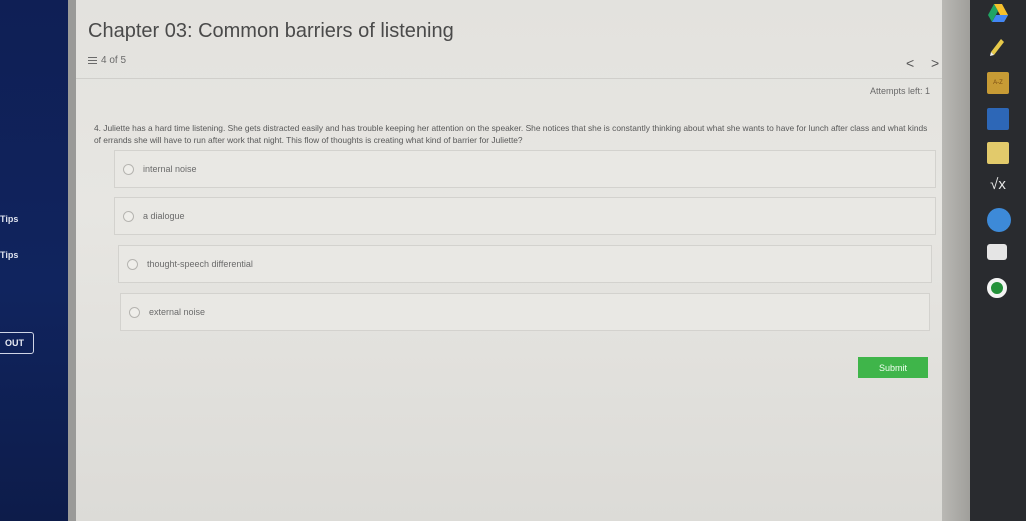  What do you see at coordinates (17, 343) in the screenshot?
I see `logout-button: OUT` at bounding box center [17, 343].